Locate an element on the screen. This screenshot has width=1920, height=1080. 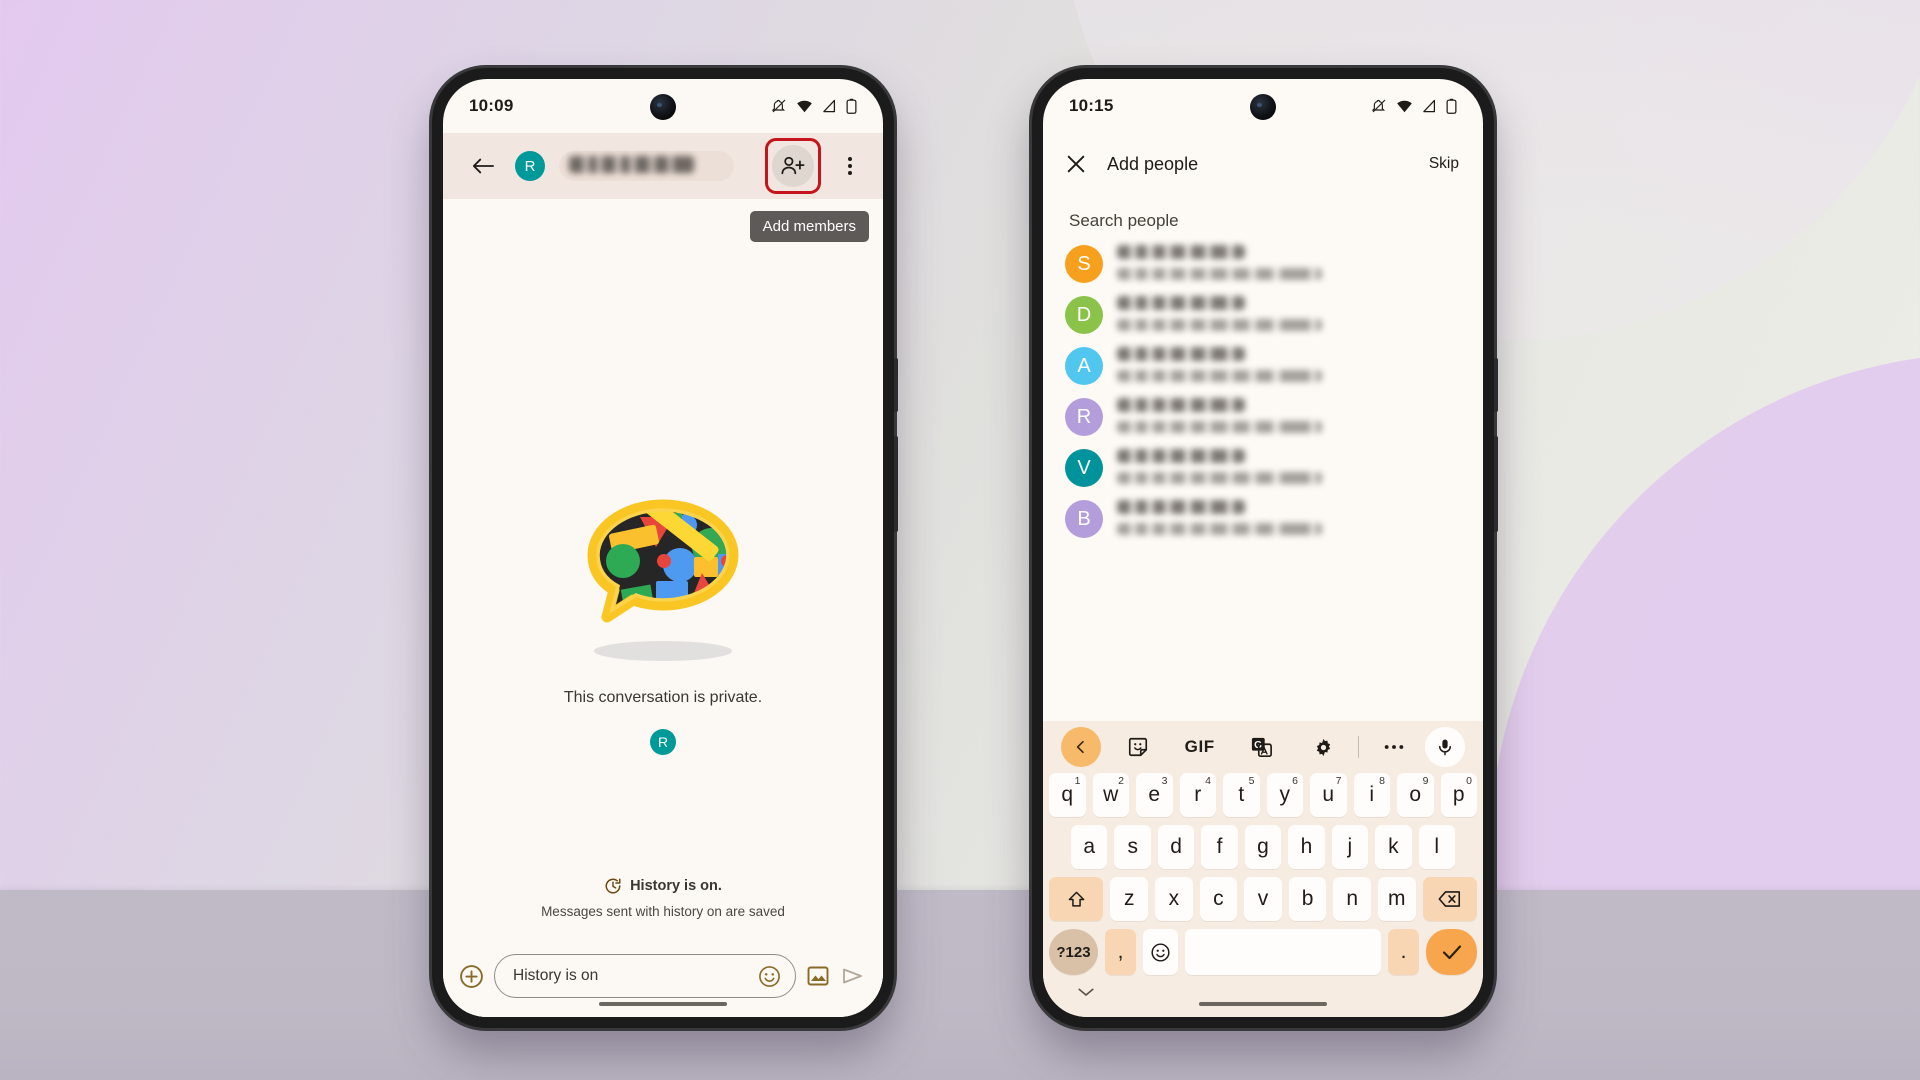
power-button-right is located at coordinates (1496, 385).